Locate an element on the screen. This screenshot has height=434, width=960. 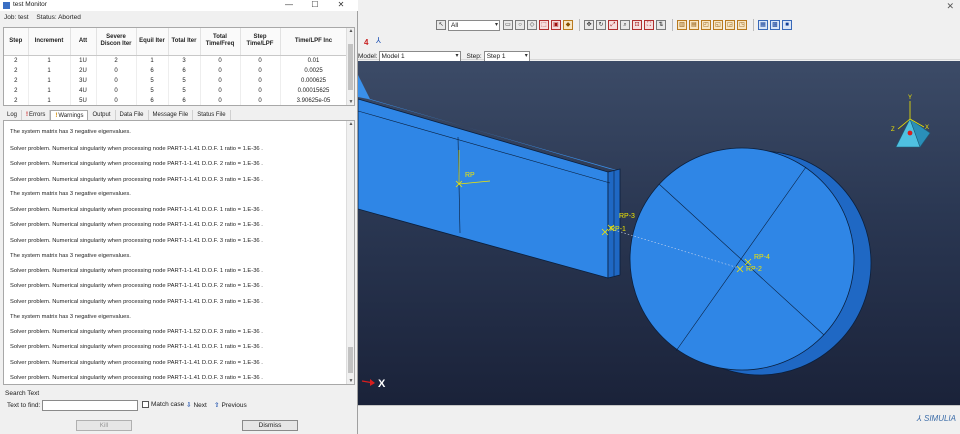
tab-message-file: Message File is located at coordinates (171, 115).